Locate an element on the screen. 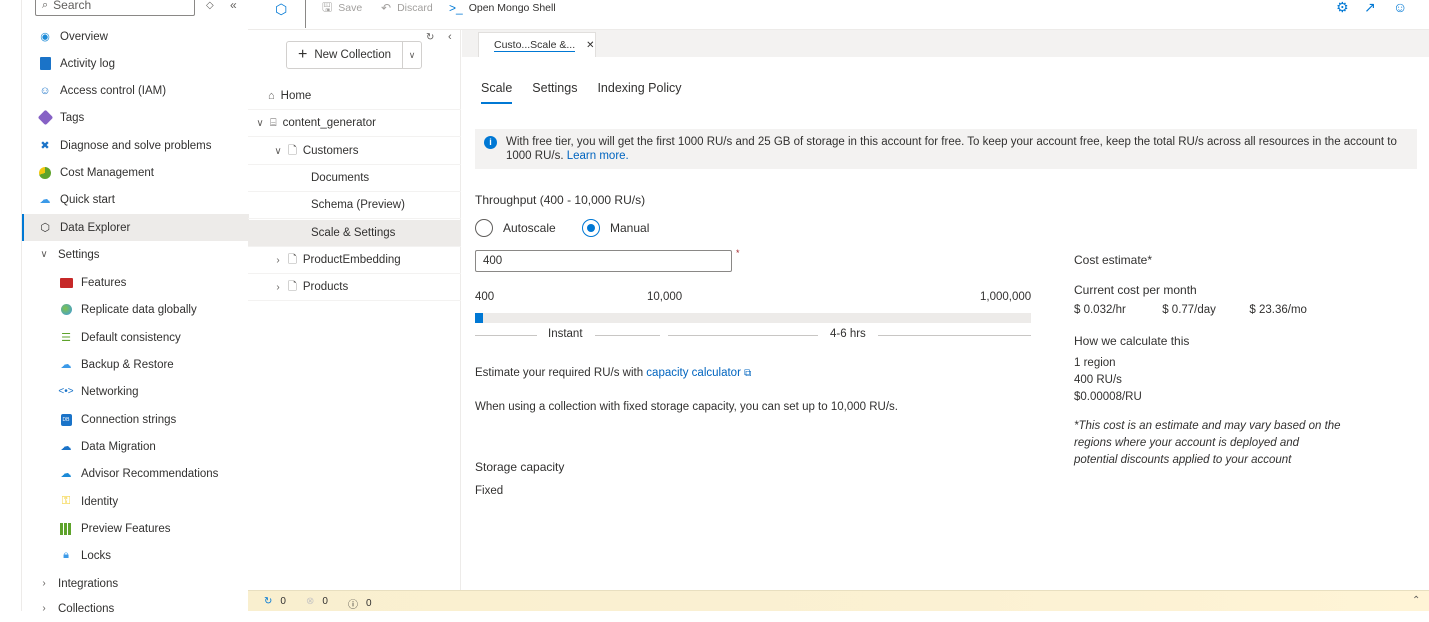  menu-item-label: Replicate data globally is located at coordinates (139, 309).